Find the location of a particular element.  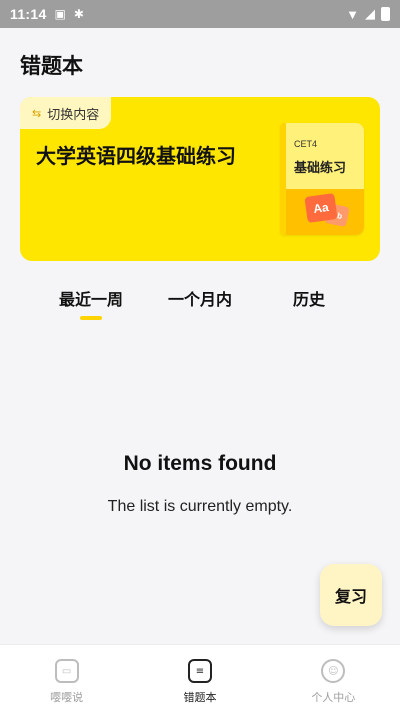

notebook-icon: ≡ is located at coordinates (198, 671).